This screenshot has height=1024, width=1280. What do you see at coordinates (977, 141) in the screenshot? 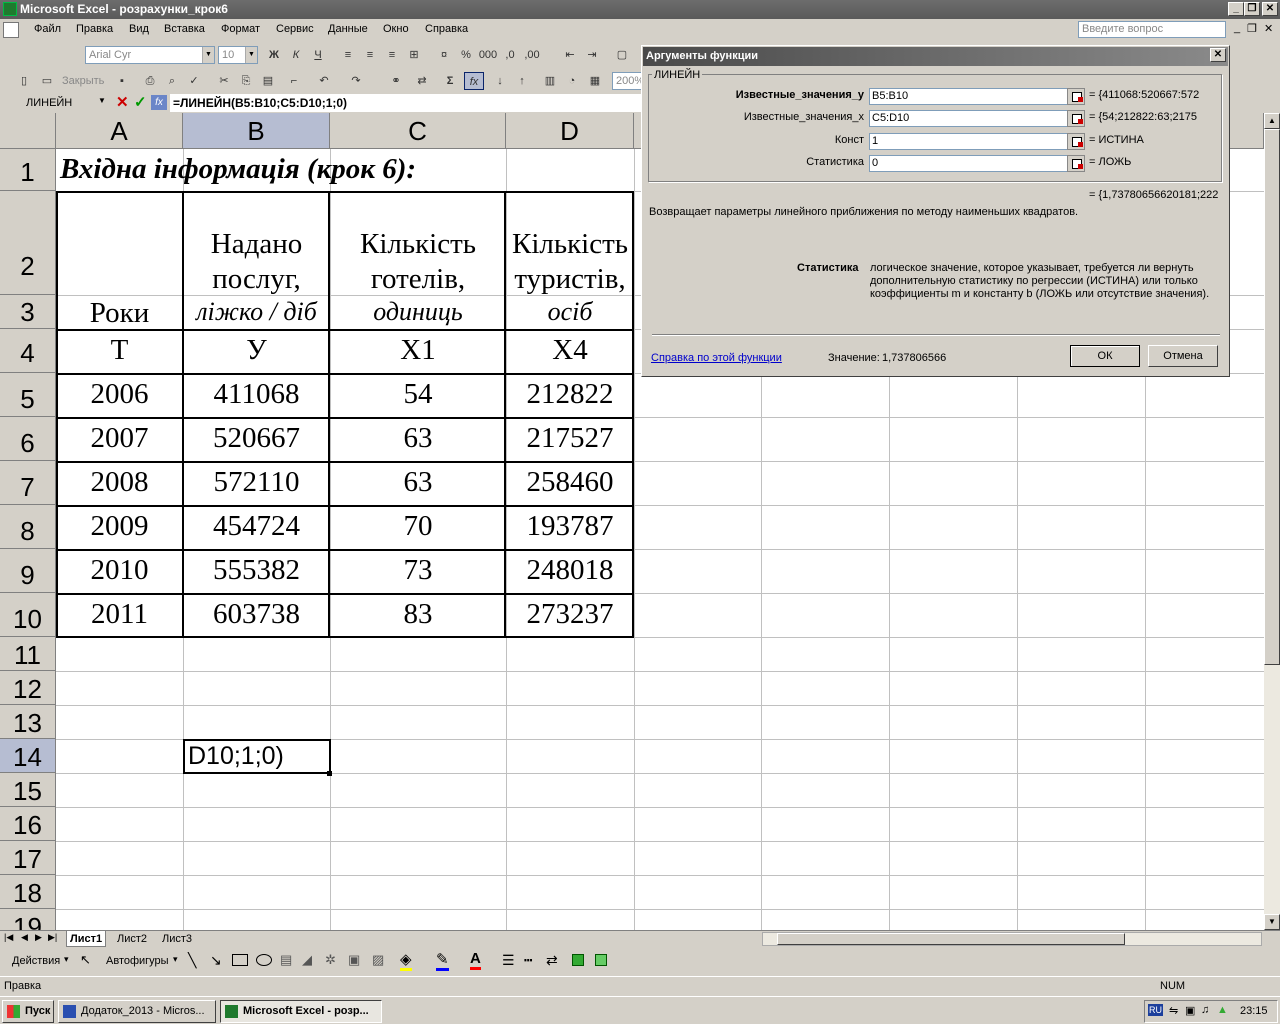
I see `arg-input-const: 1` at bounding box center [977, 141].